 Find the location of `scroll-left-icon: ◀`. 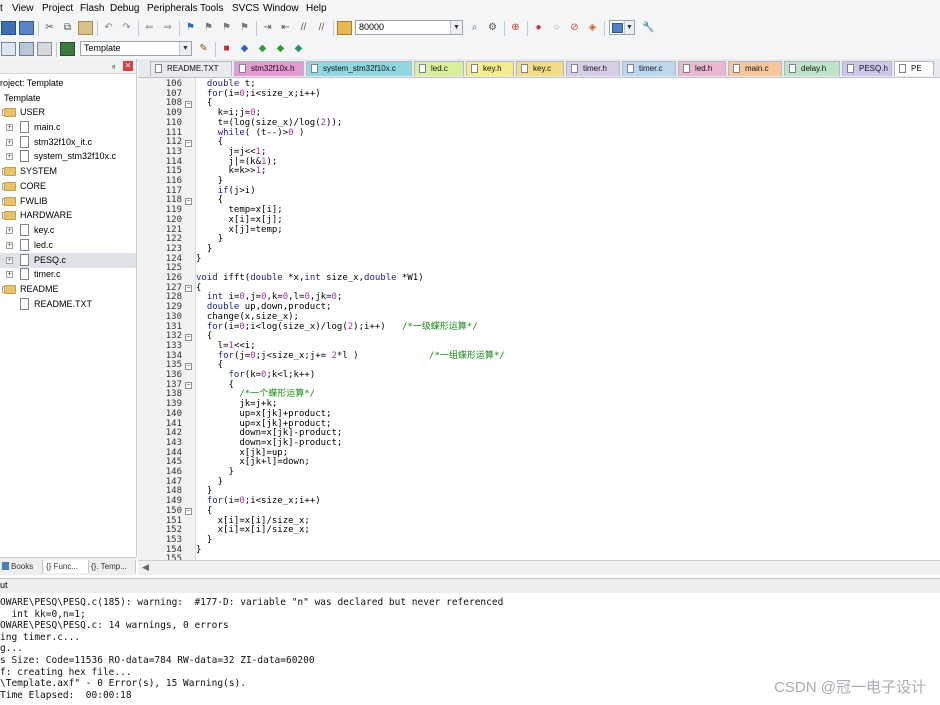

scroll-left-icon: ◀ is located at coordinates (145, 567).